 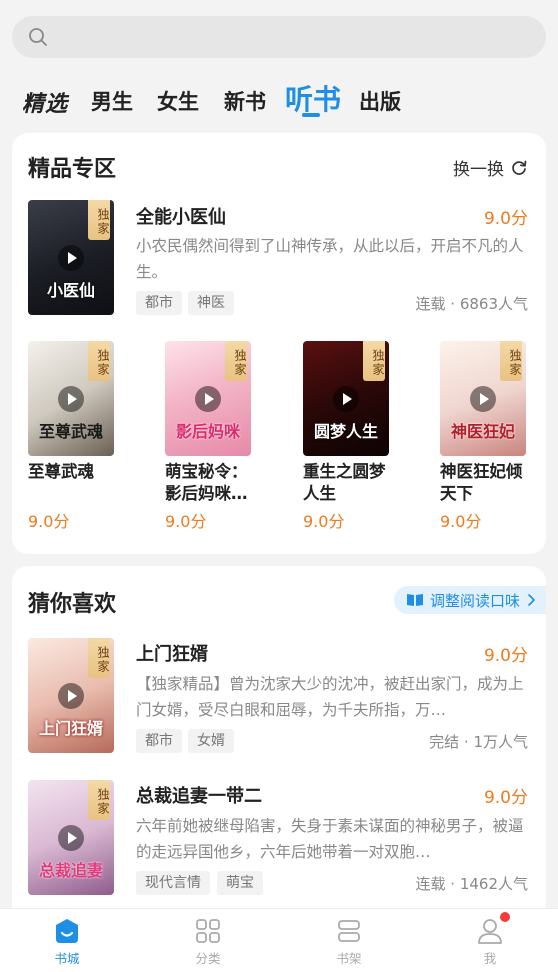 What do you see at coordinates (240, 883) in the screenshot?
I see `book-tag: 萌宝` at bounding box center [240, 883].